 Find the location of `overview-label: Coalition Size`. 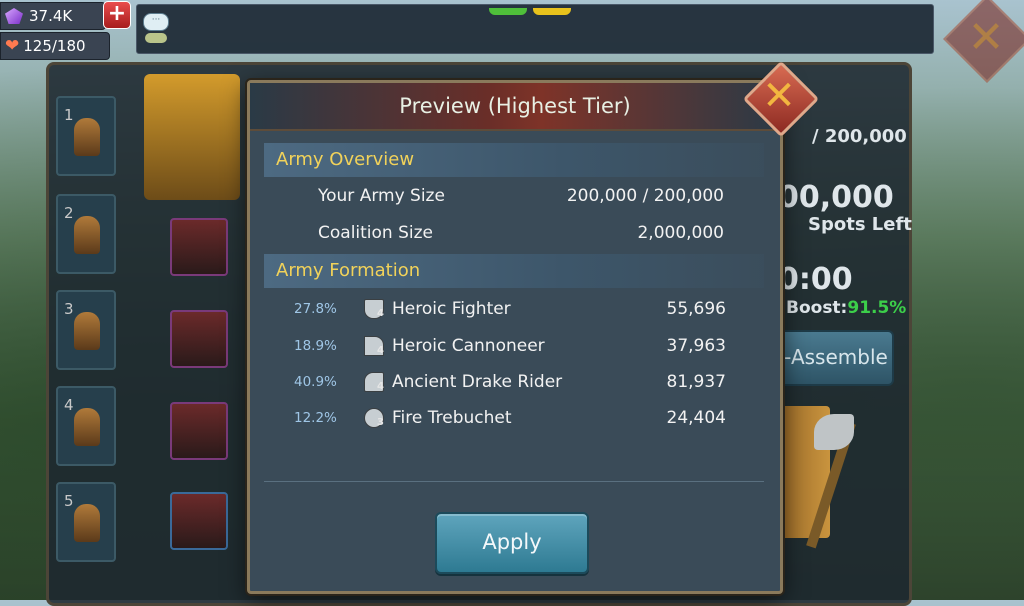

overview-label: Coalition Size is located at coordinates (375, 233).